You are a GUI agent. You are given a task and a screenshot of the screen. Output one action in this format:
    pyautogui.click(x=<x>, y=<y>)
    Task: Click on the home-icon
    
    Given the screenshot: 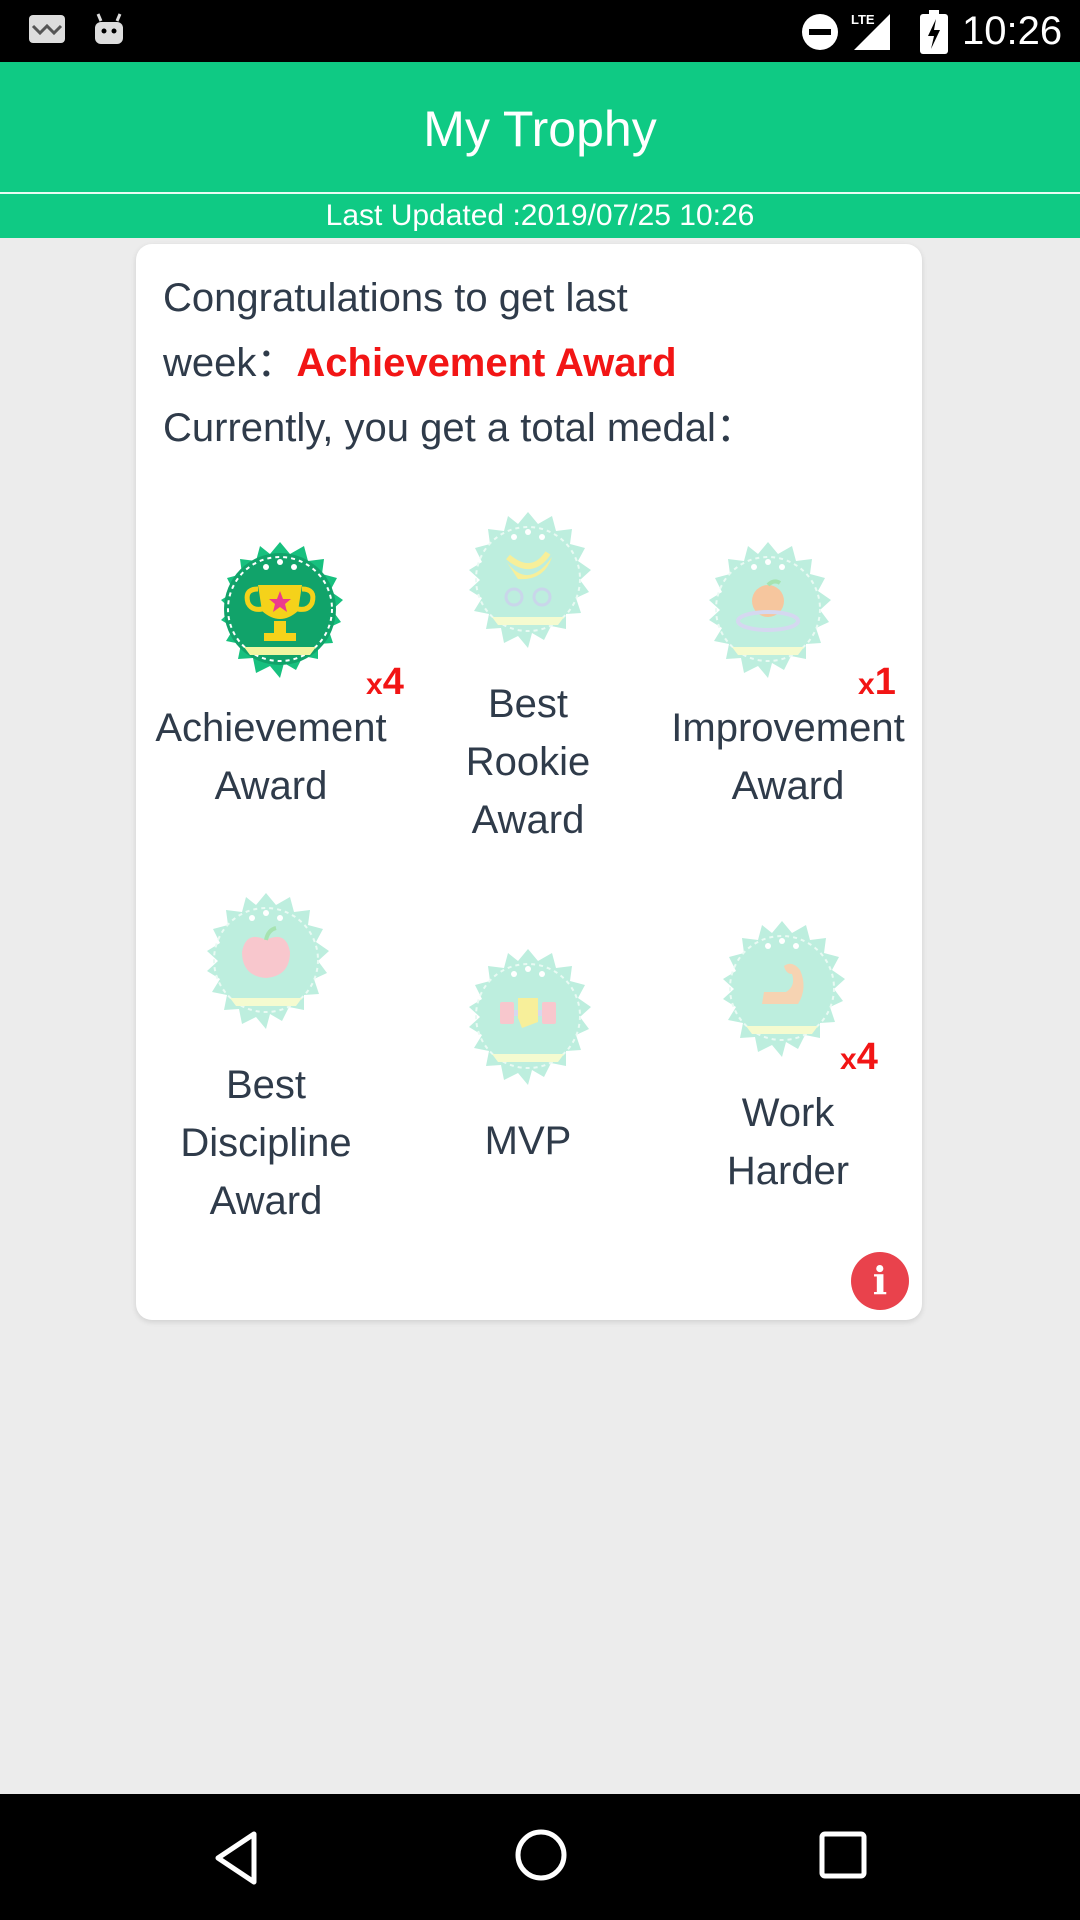 What is the action you would take?
    pyautogui.click(x=541, y=1855)
    